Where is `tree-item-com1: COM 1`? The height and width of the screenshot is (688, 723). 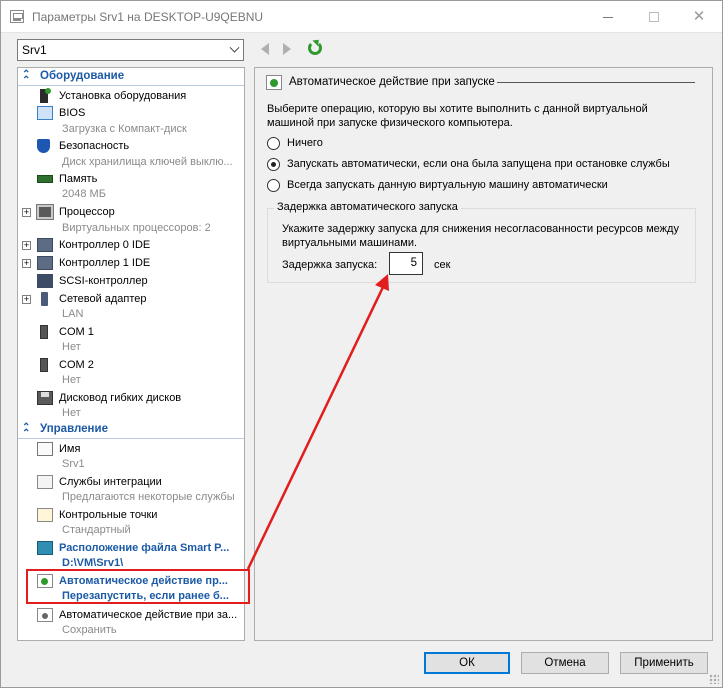
tree-item-com1: COM 1 is located at coordinates (131, 332).